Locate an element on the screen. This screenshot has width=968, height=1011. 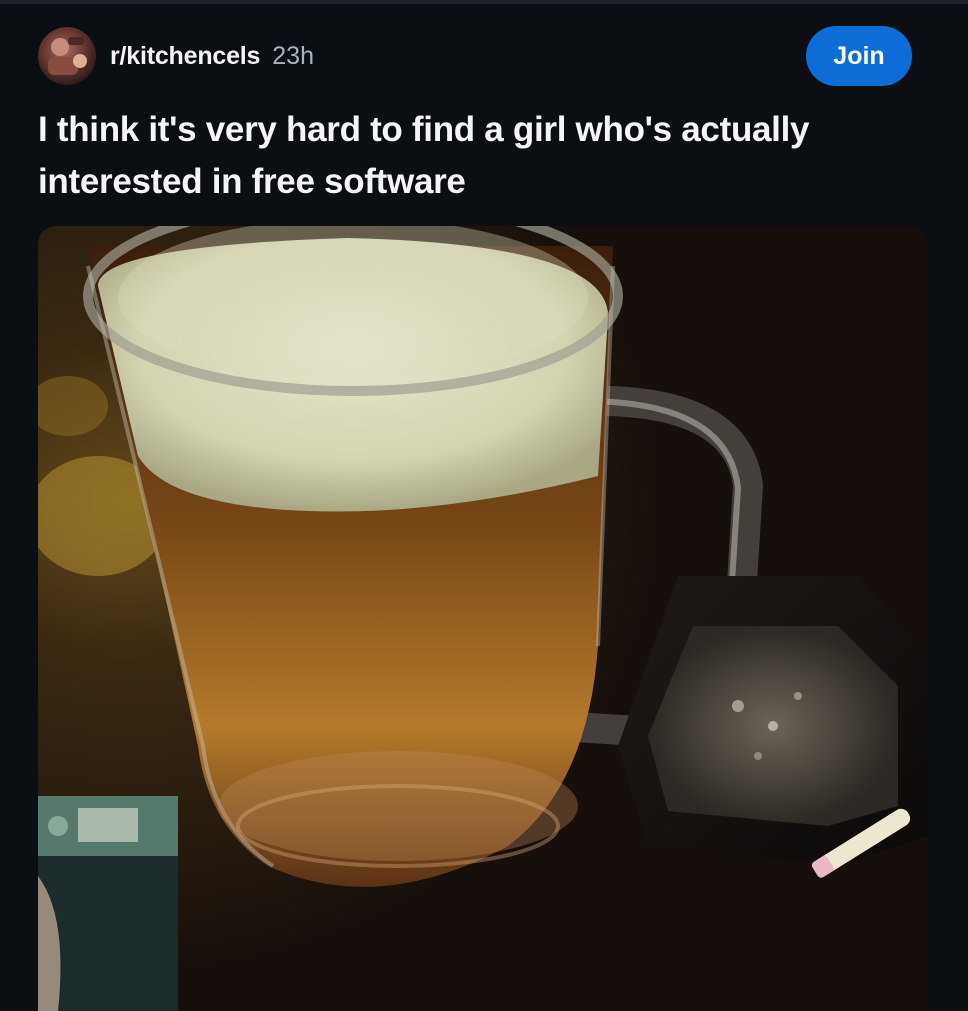
top-divider is located at coordinates (484, 2).